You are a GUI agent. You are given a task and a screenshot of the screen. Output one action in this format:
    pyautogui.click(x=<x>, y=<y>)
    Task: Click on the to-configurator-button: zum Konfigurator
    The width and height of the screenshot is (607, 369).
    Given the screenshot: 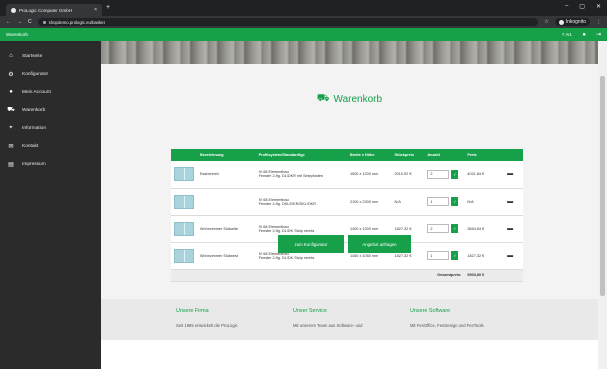 What is the action you would take?
    pyautogui.click(x=311, y=244)
    